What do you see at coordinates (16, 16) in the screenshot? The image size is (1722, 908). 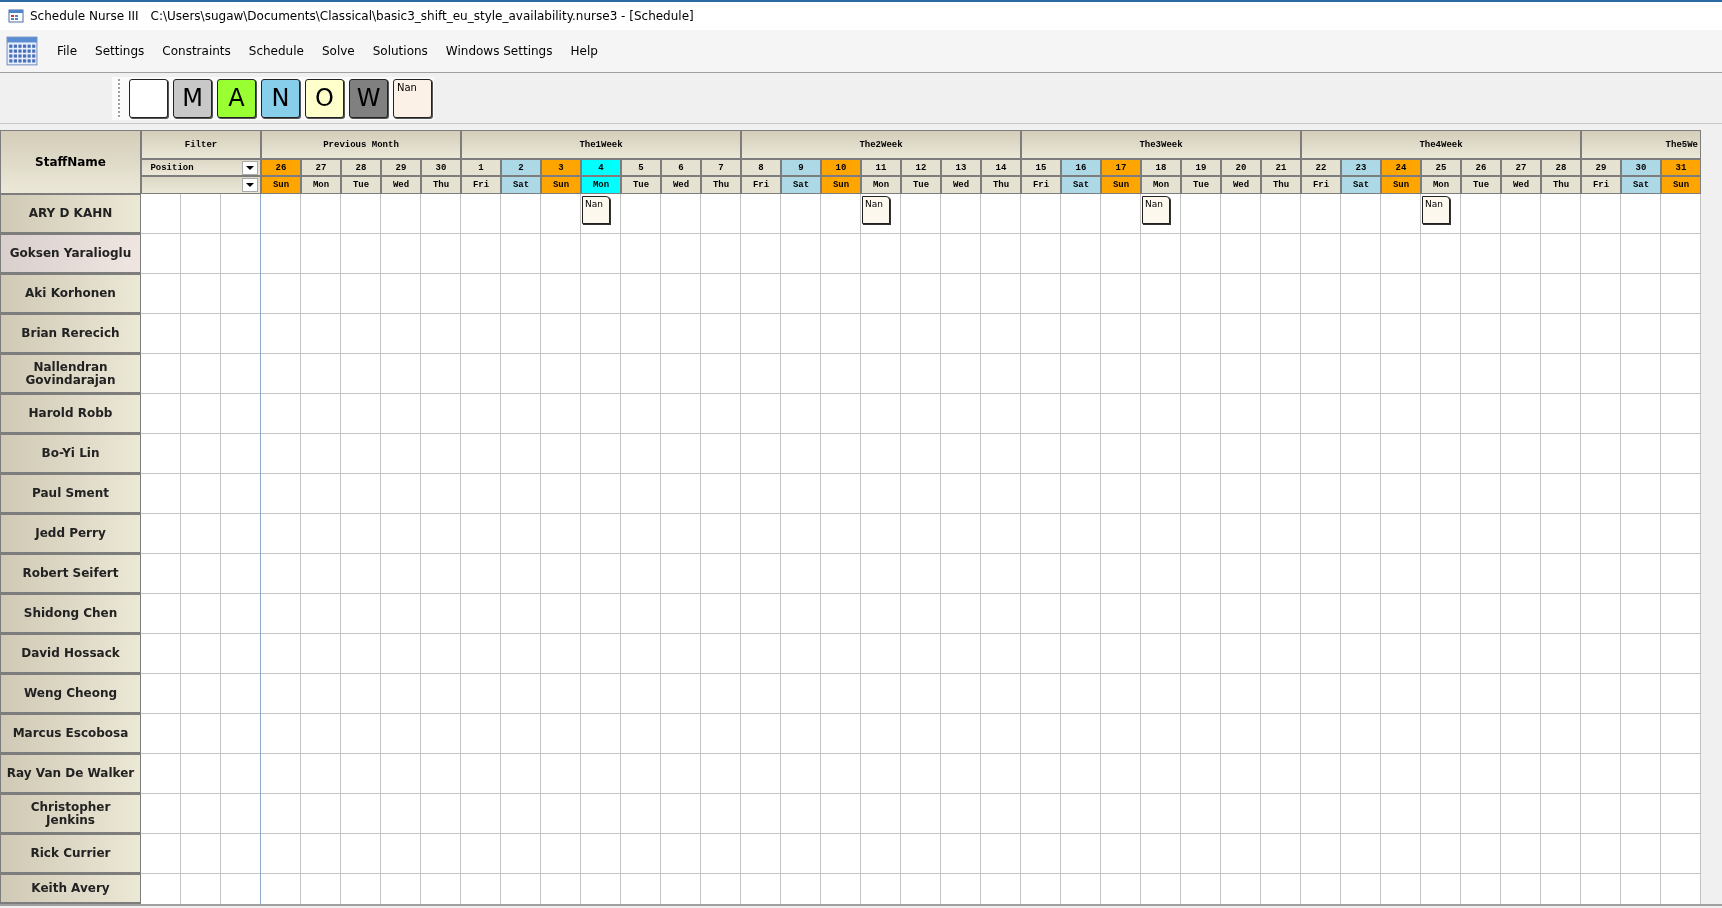 I see `app-icon` at bounding box center [16, 16].